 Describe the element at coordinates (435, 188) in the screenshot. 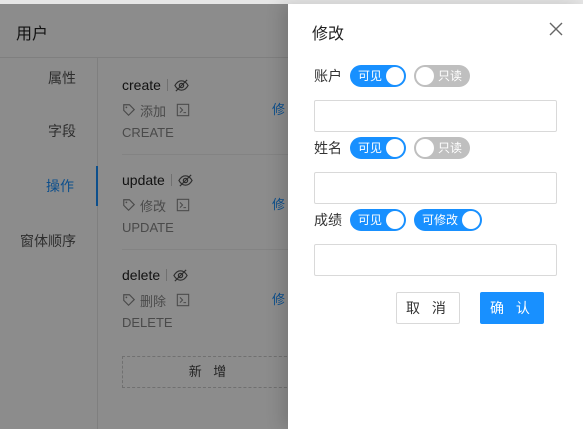

I see `name-input` at that location.